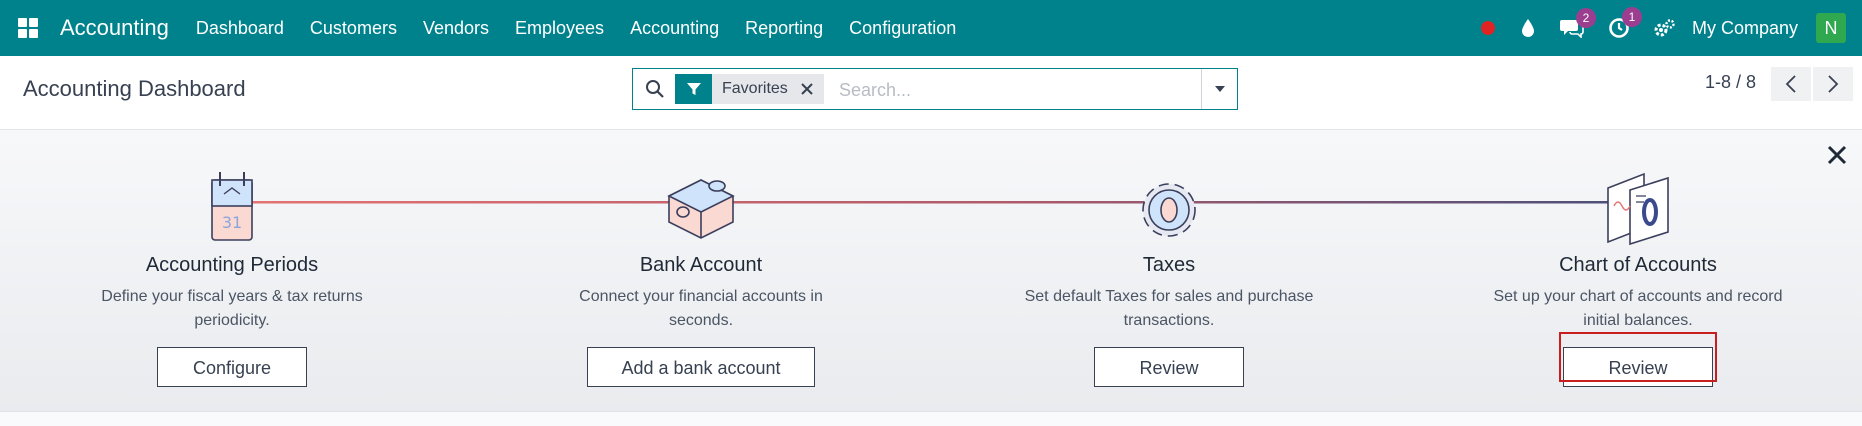 The image size is (1862, 426). I want to click on gear-icon, so click(1169, 203).